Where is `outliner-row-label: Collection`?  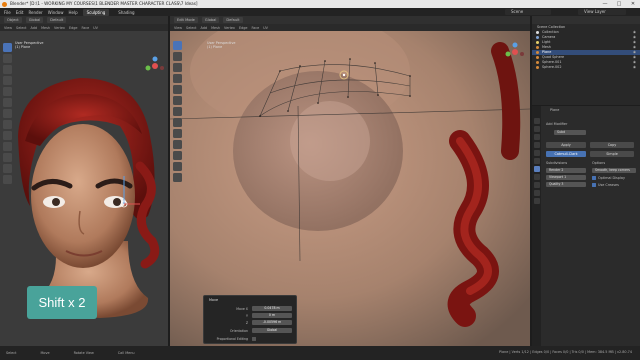 outliner-row-label: Collection is located at coordinates (550, 32).